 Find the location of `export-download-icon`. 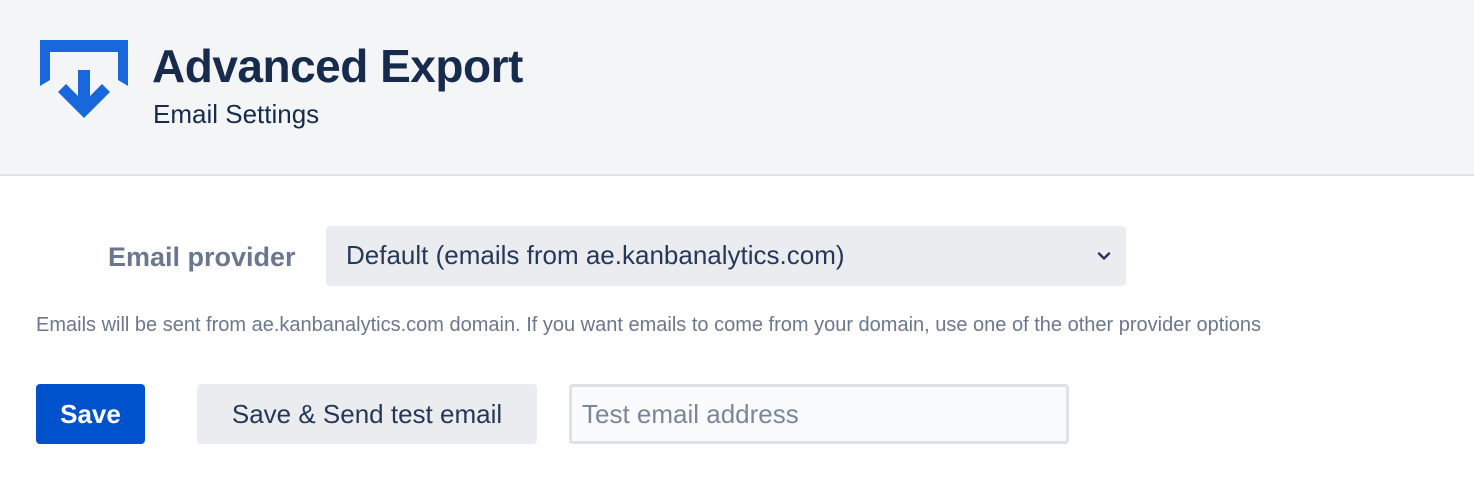

export-download-icon is located at coordinates (84, 79).